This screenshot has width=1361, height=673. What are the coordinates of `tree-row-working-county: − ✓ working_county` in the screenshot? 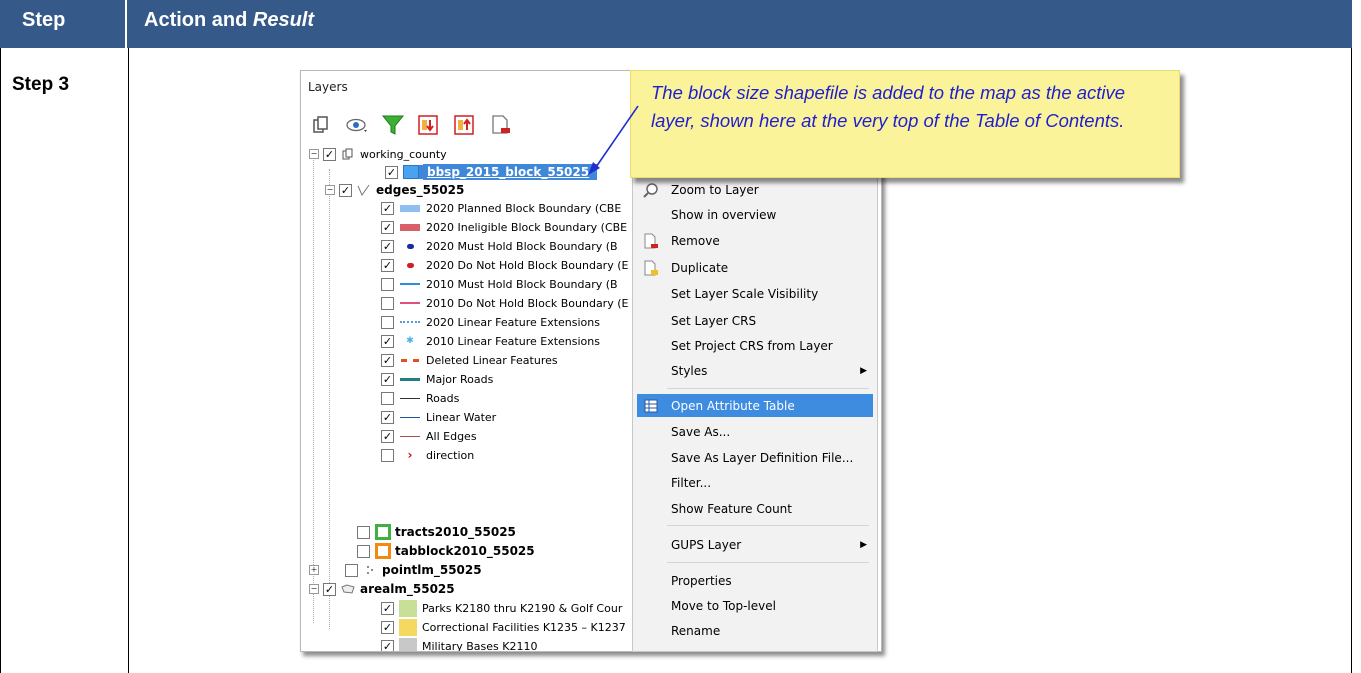 It's located at (378, 154).